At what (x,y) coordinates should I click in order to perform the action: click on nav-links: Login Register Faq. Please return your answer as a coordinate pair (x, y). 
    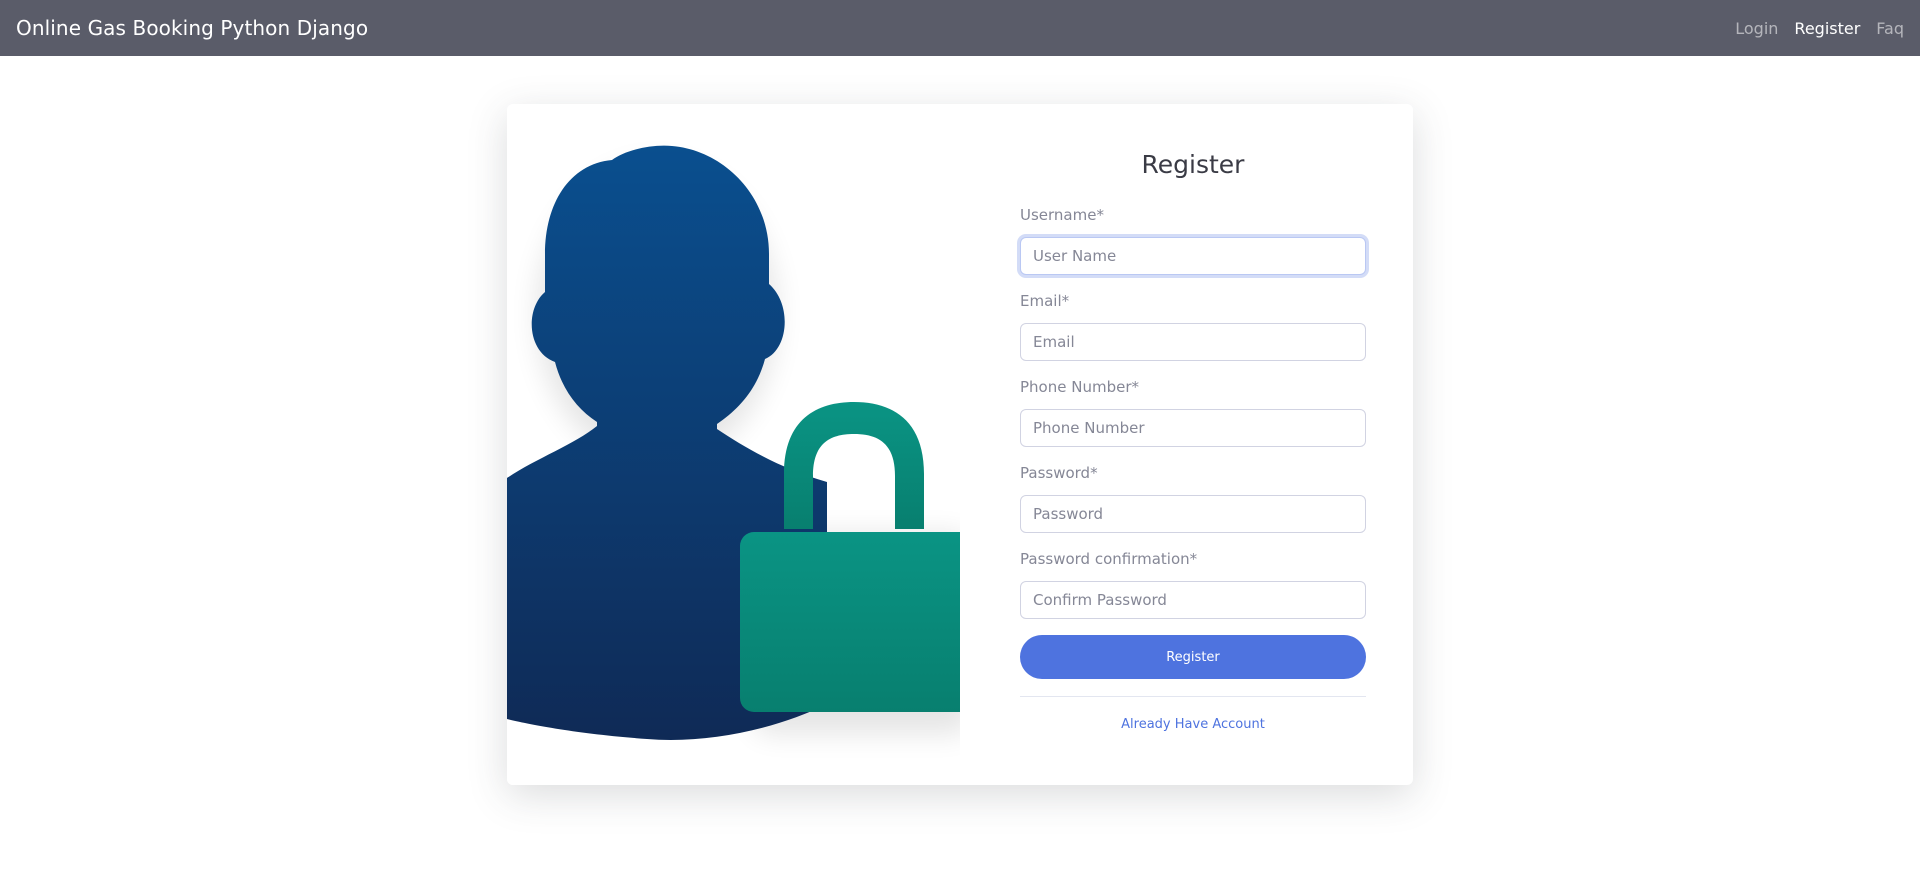
    Looking at the image, I should click on (1819, 28).